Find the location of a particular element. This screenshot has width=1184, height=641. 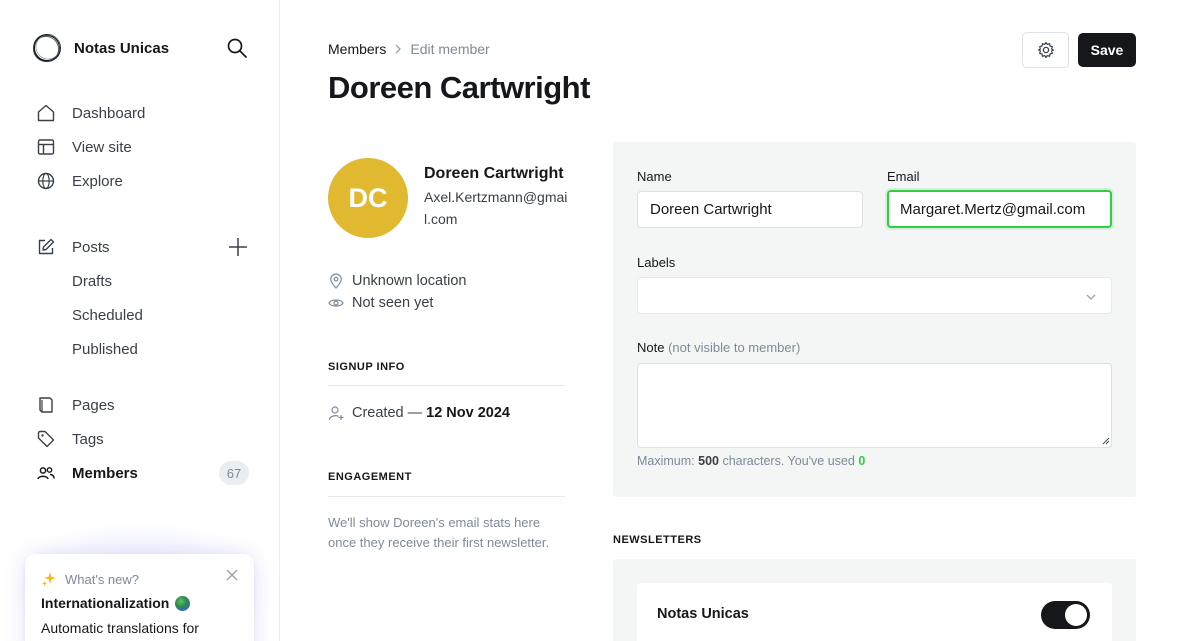

members-count-badge: 67 is located at coordinates (234, 473).